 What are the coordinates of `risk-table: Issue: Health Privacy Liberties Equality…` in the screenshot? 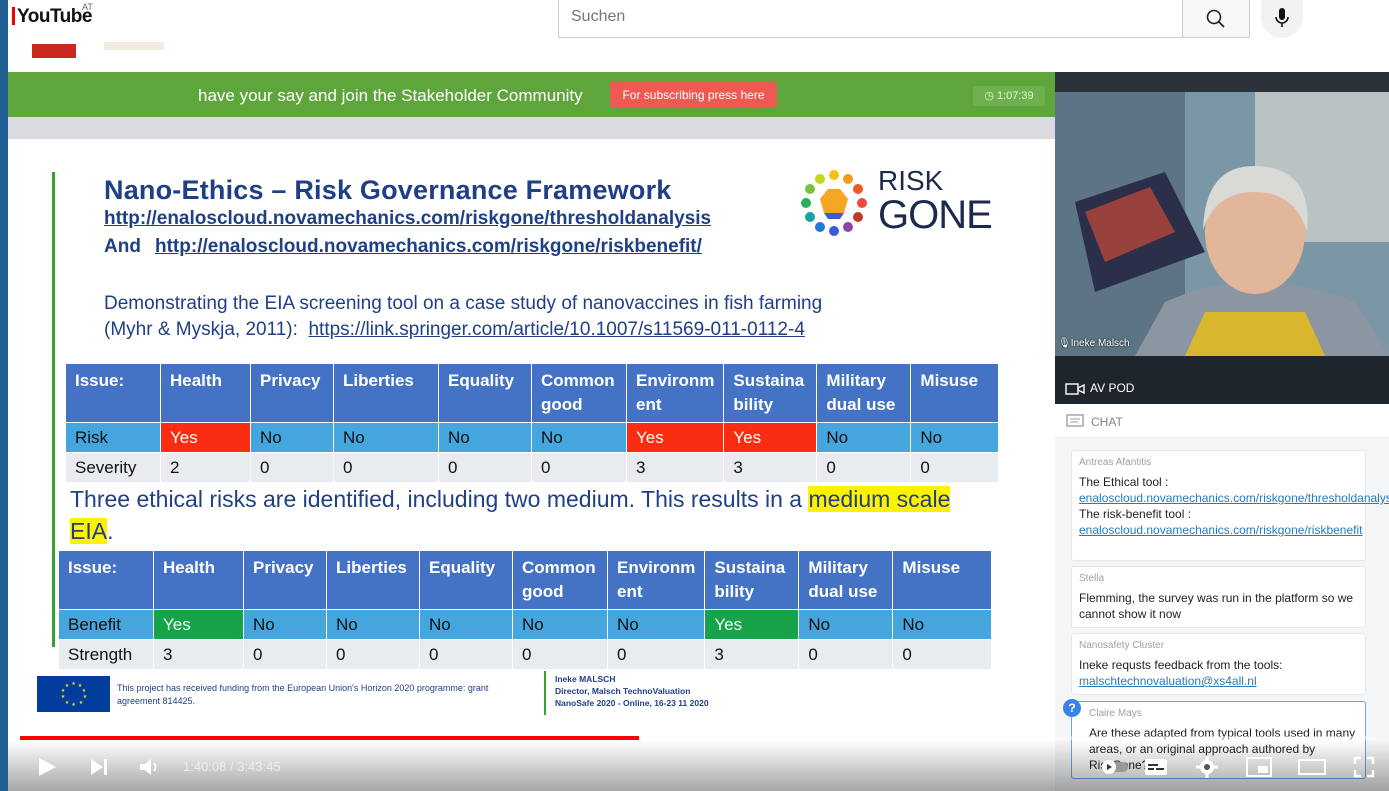 It's located at (532, 423).